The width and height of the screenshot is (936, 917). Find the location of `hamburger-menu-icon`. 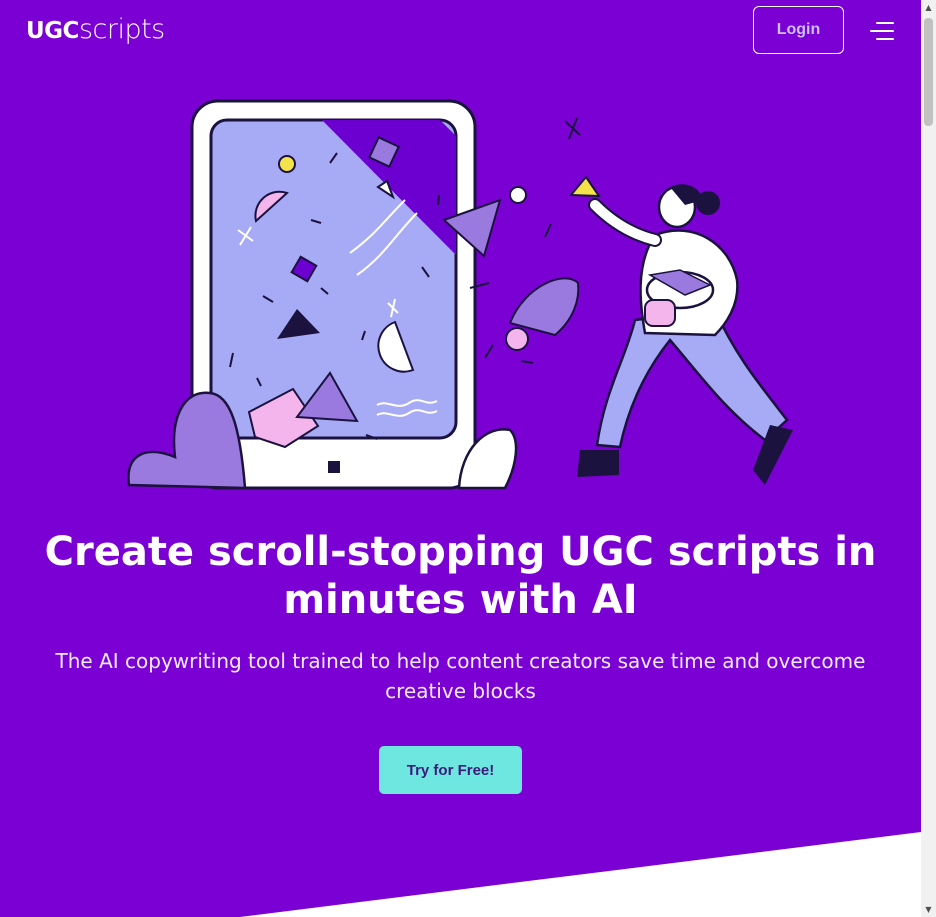

hamburger-menu-icon is located at coordinates (882, 32).